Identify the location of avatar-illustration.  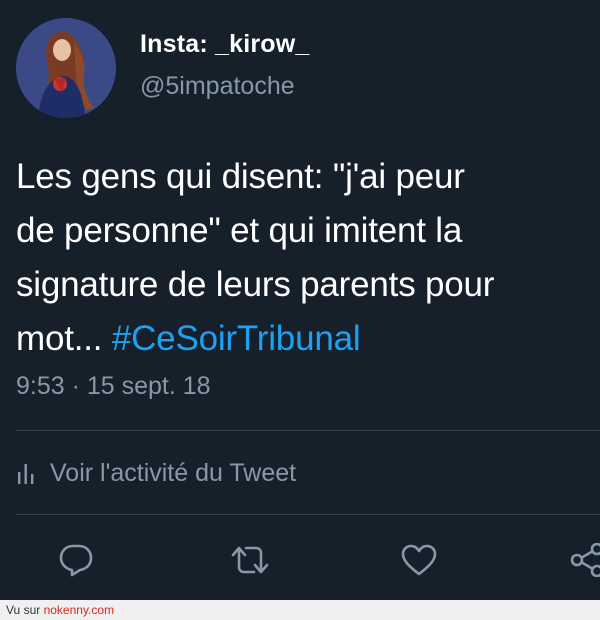
(66, 68).